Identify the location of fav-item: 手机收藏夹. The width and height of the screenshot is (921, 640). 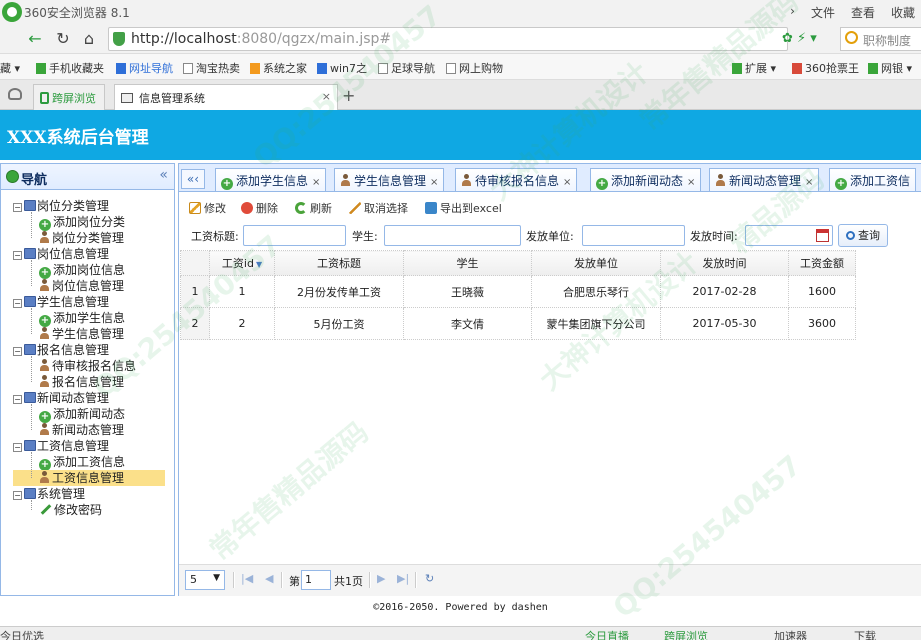
(70, 68).